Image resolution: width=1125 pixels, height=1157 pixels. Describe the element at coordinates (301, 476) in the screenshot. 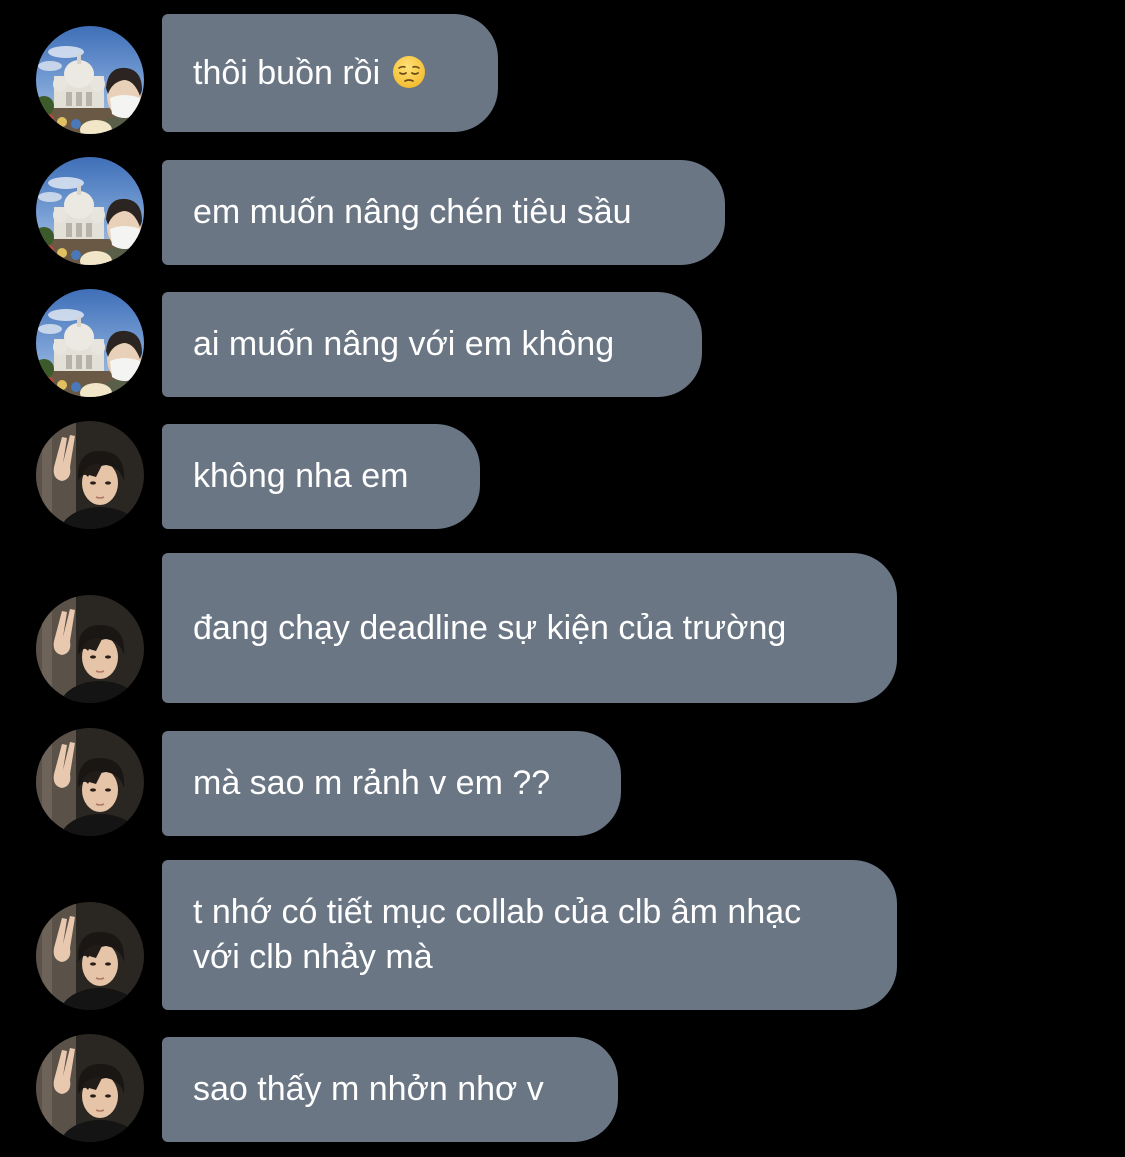

I see `message-text: không nha em` at that location.